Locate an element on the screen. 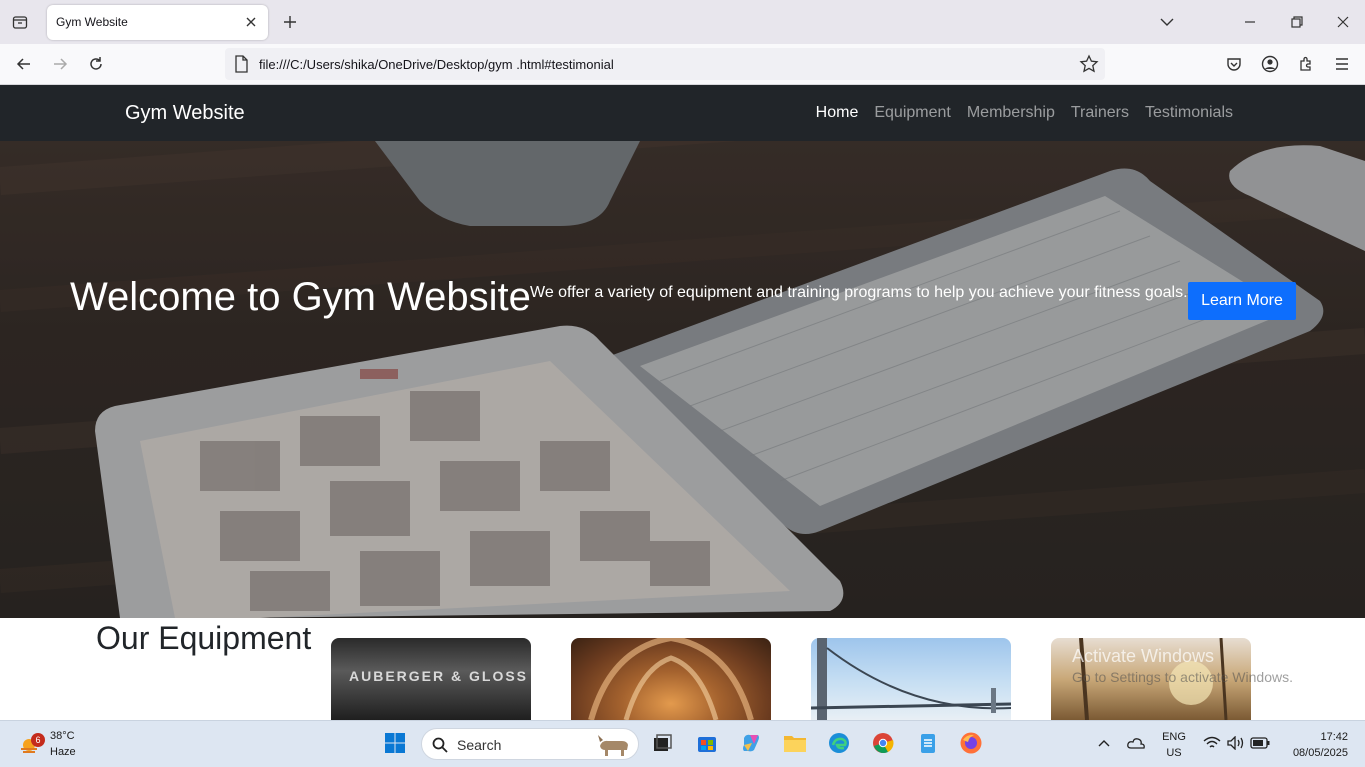  equipment-card-1: AUBERGER & GLOSS is located at coordinates (431, 679).